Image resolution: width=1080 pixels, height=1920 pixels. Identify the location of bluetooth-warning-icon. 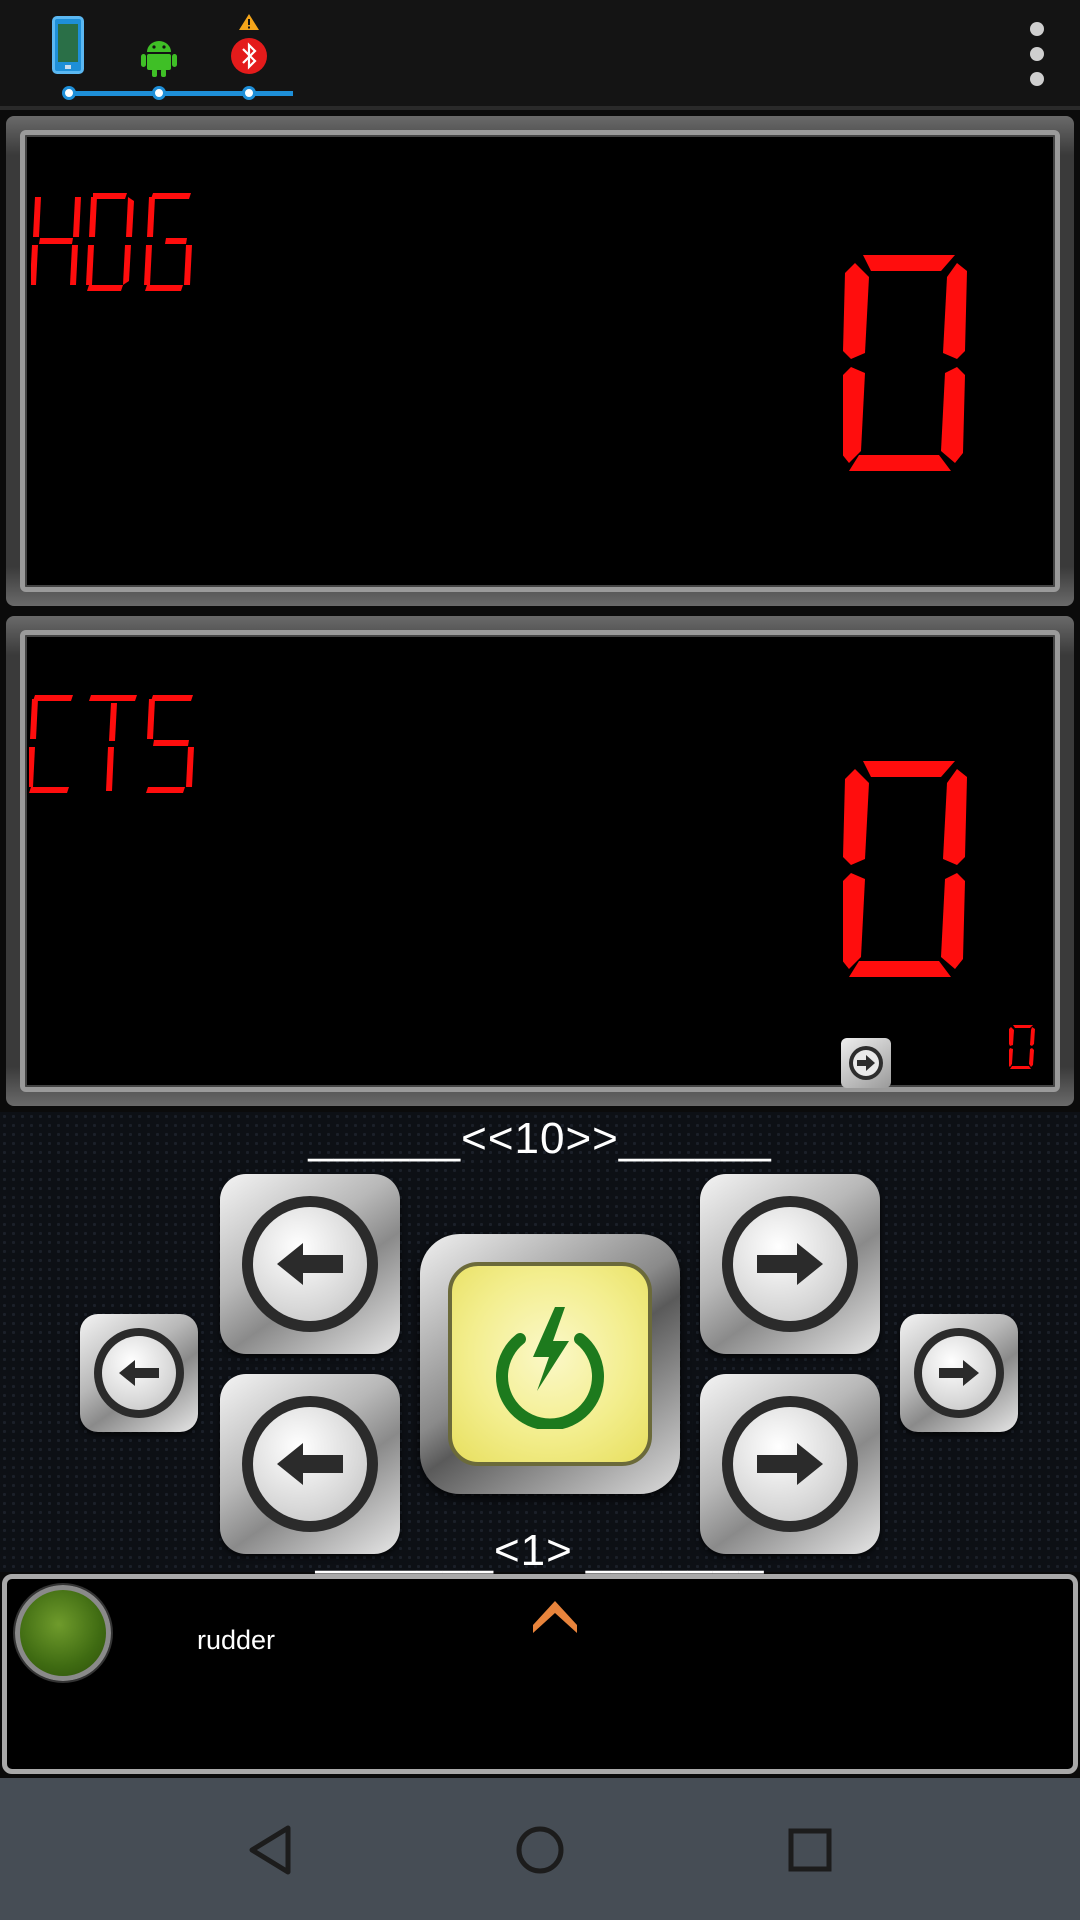
(249, 45).